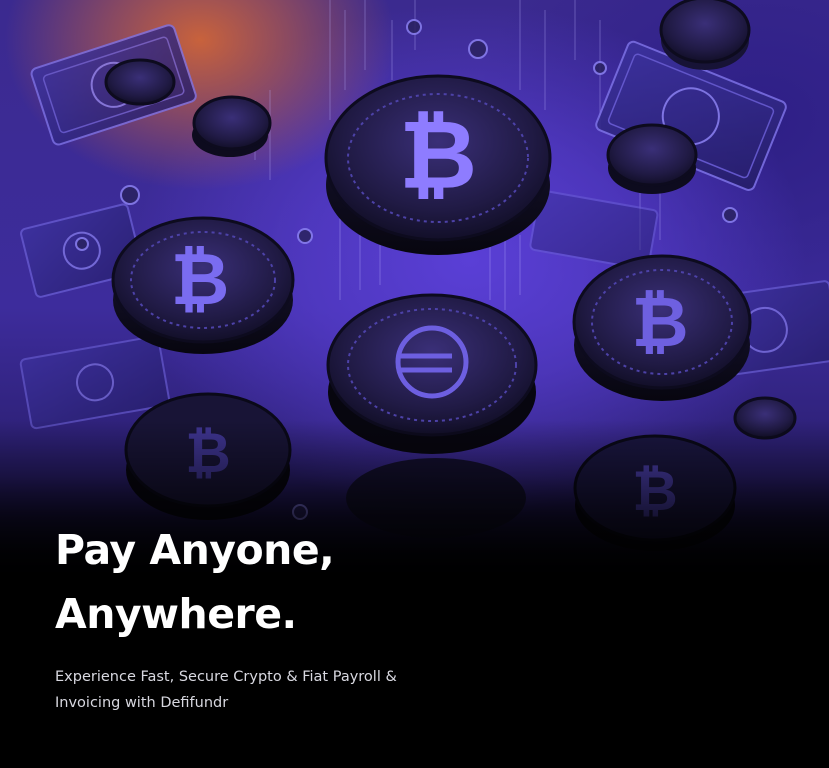 The image size is (829, 768). What do you see at coordinates (265, 582) in the screenshot?
I see `hero-headline: Pay Anyone, Anywhere.` at bounding box center [265, 582].